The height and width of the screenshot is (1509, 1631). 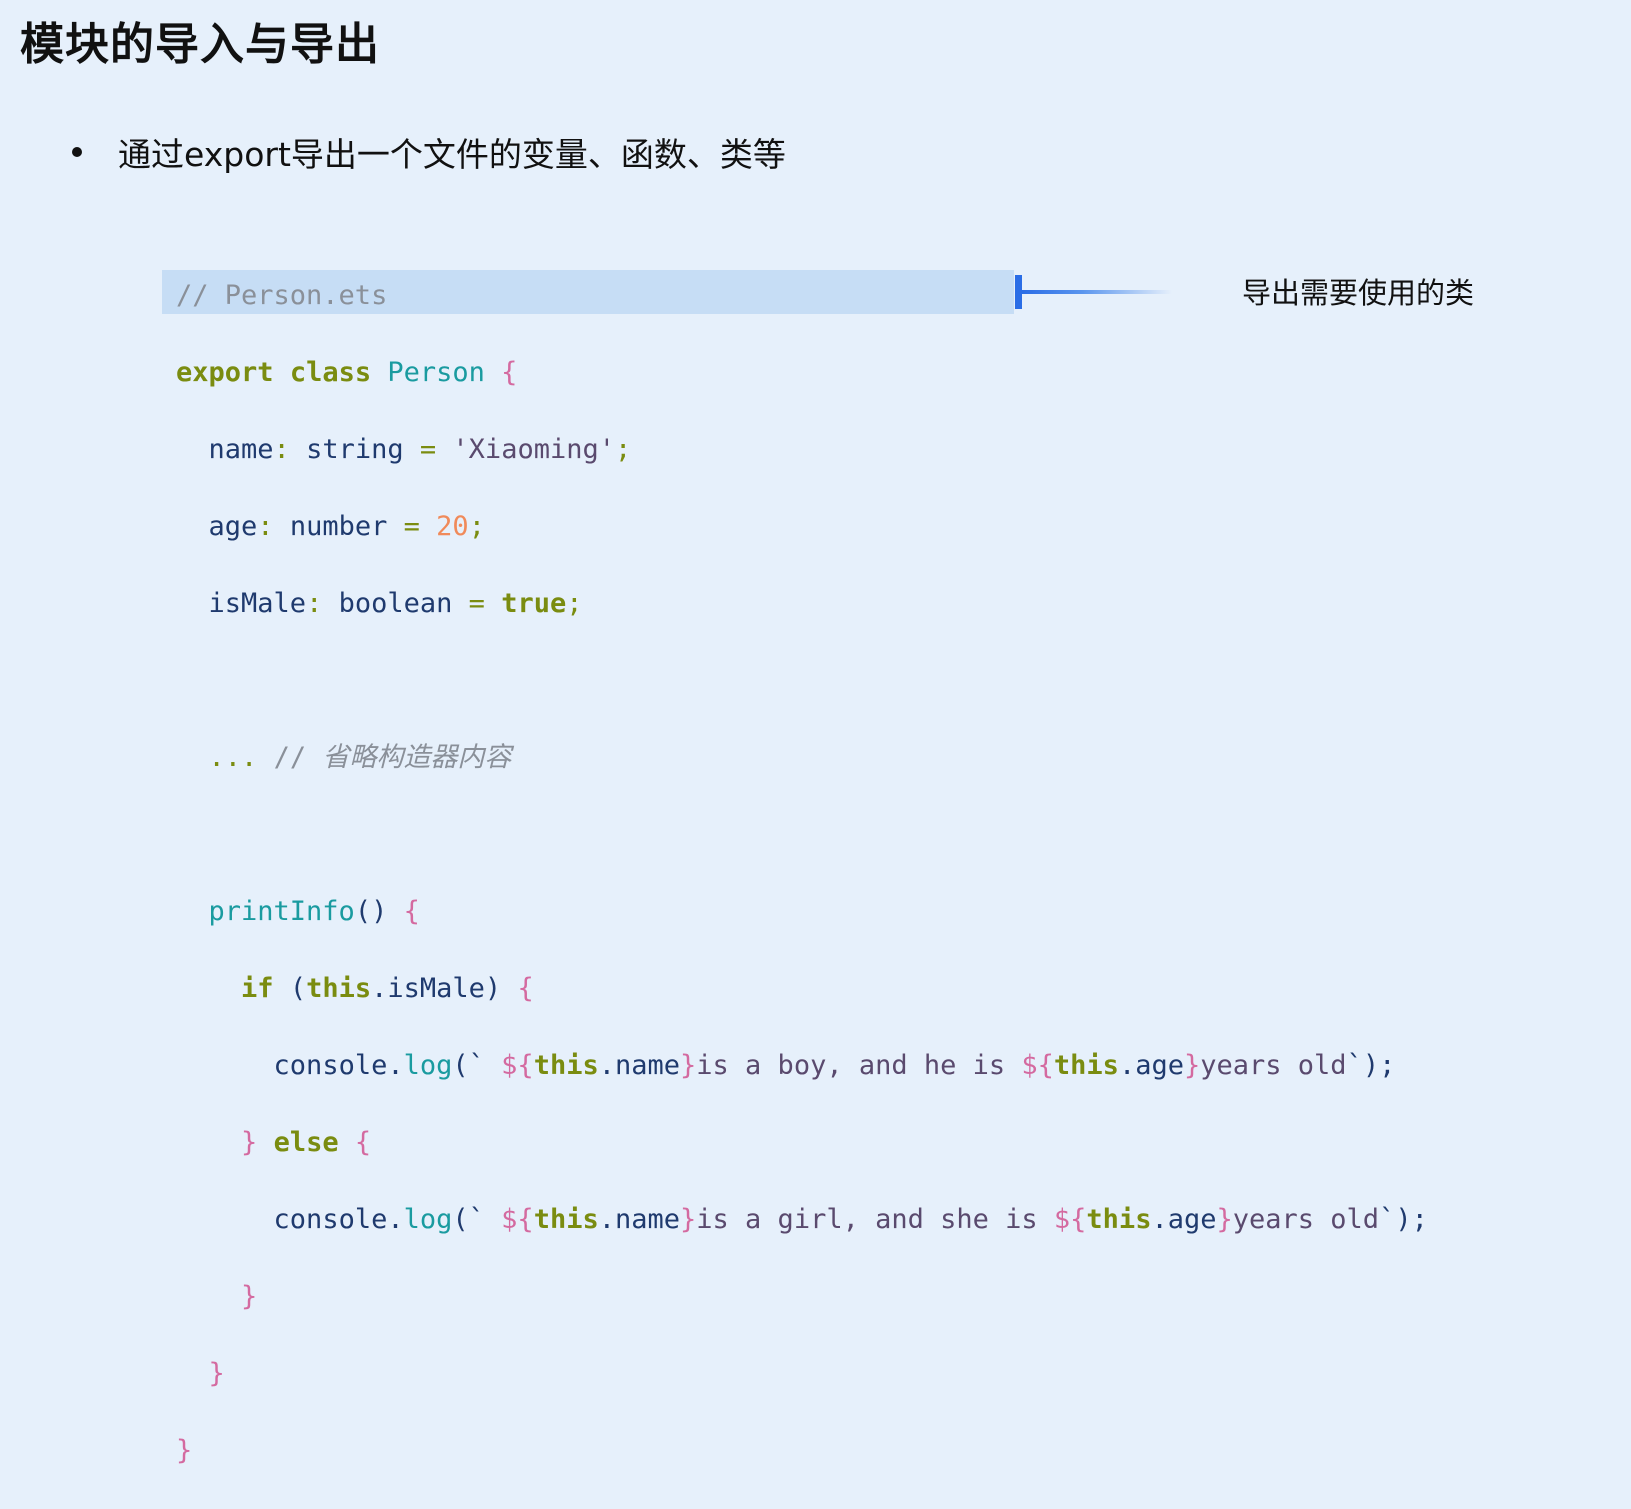 What do you see at coordinates (802, 989) in the screenshot?
I see `code-line-10: if (this.isMale) {` at bounding box center [802, 989].